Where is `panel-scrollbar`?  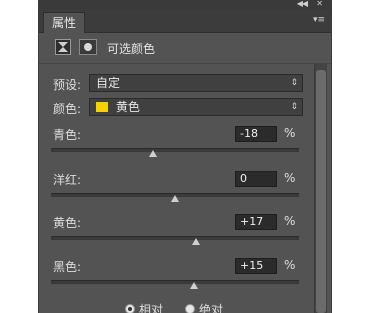
panel-scrollbar is located at coordinates (320, 188).